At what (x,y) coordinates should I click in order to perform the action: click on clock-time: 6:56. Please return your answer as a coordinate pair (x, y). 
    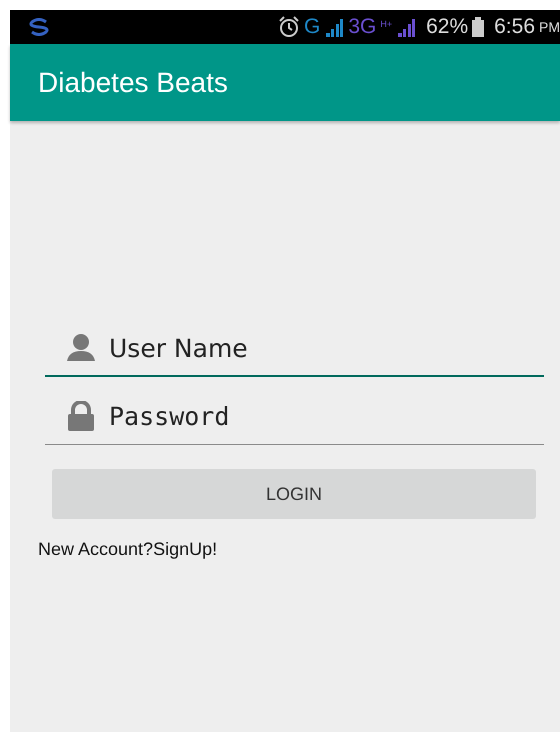
    Looking at the image, I should click on (514, 27).